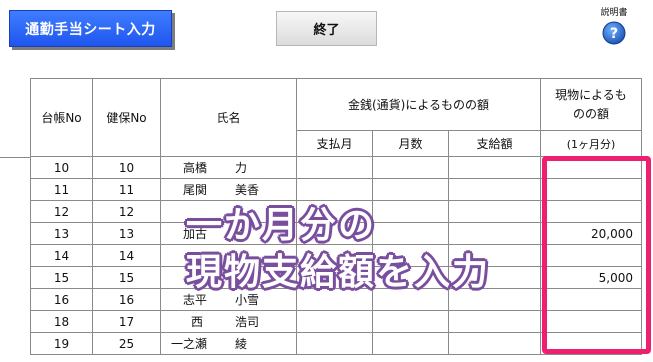  Describe the element at coordinates (61, 167) in the screenshot. I see `ledger-no-cell: 10` at that location.